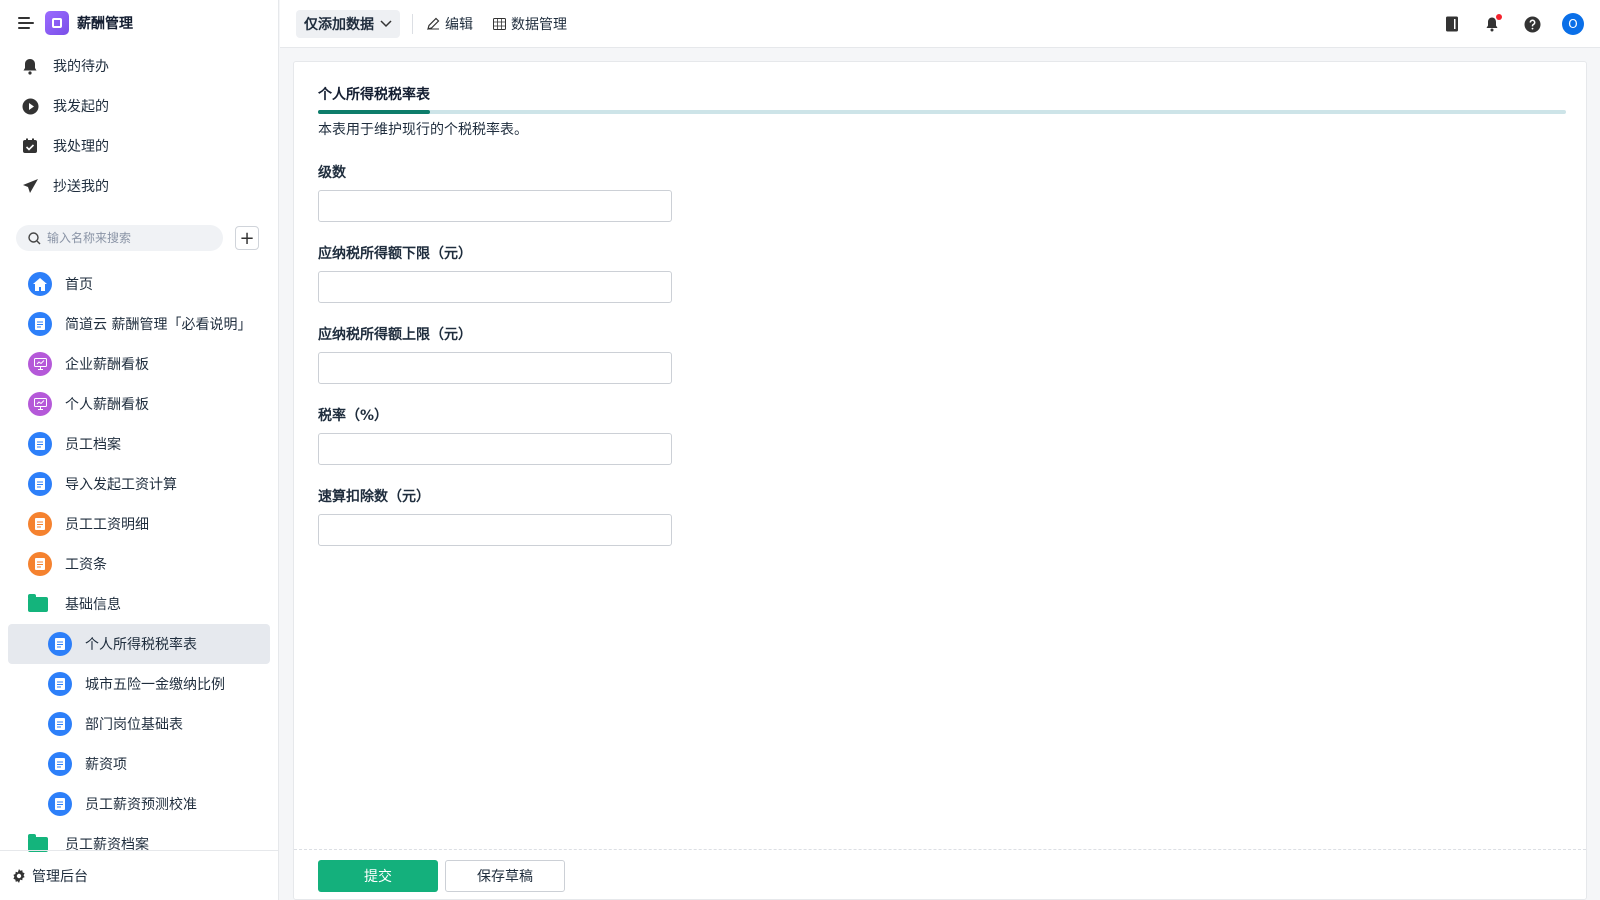 The image size is (1600, 900). Describe the element at coordinates (332, 173) in the screenshot. I see `field-label: 级数` at that location.